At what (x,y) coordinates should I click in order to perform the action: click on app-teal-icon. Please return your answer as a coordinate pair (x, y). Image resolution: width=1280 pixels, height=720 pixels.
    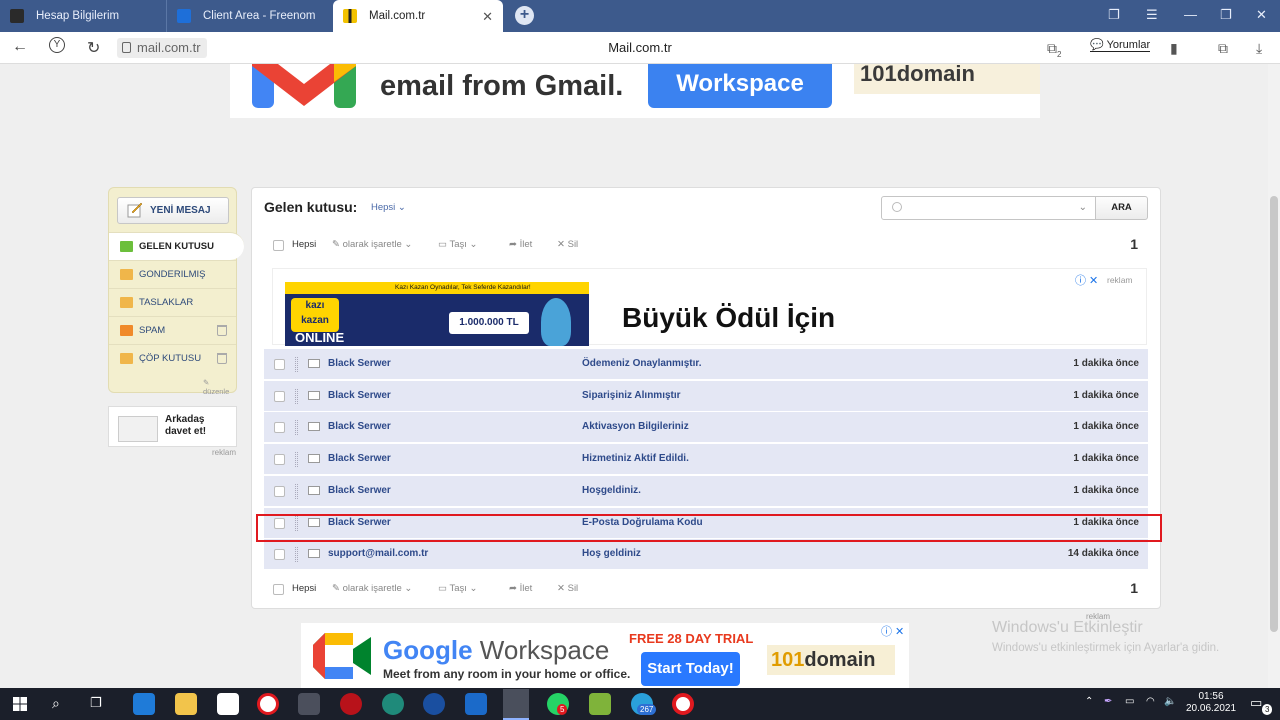
    Looking at the image, I should click on (393, 704).